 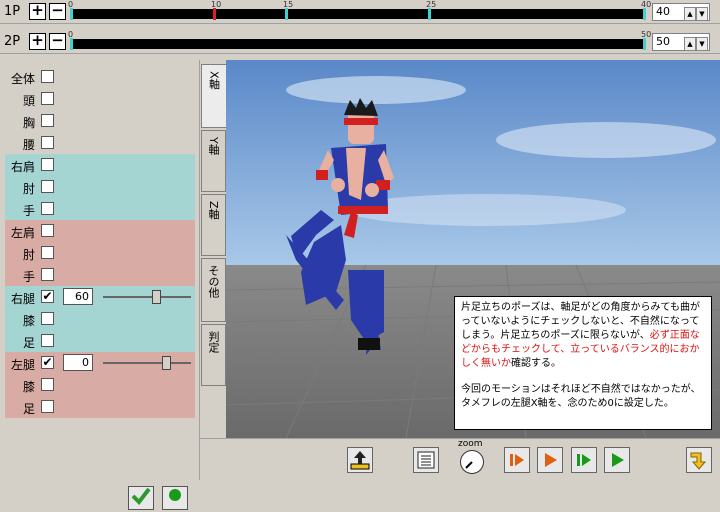 I want to click on timeline-tick-label: 40, so click(x=646, y=4).